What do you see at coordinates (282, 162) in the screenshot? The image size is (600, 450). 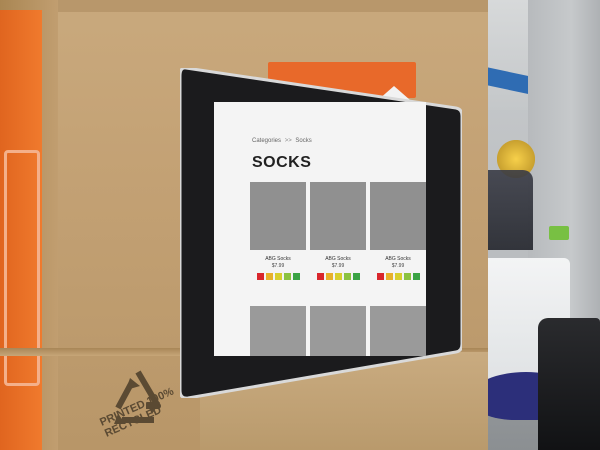 I see `page-title: SOCKS` at bounding box center [282, 162].